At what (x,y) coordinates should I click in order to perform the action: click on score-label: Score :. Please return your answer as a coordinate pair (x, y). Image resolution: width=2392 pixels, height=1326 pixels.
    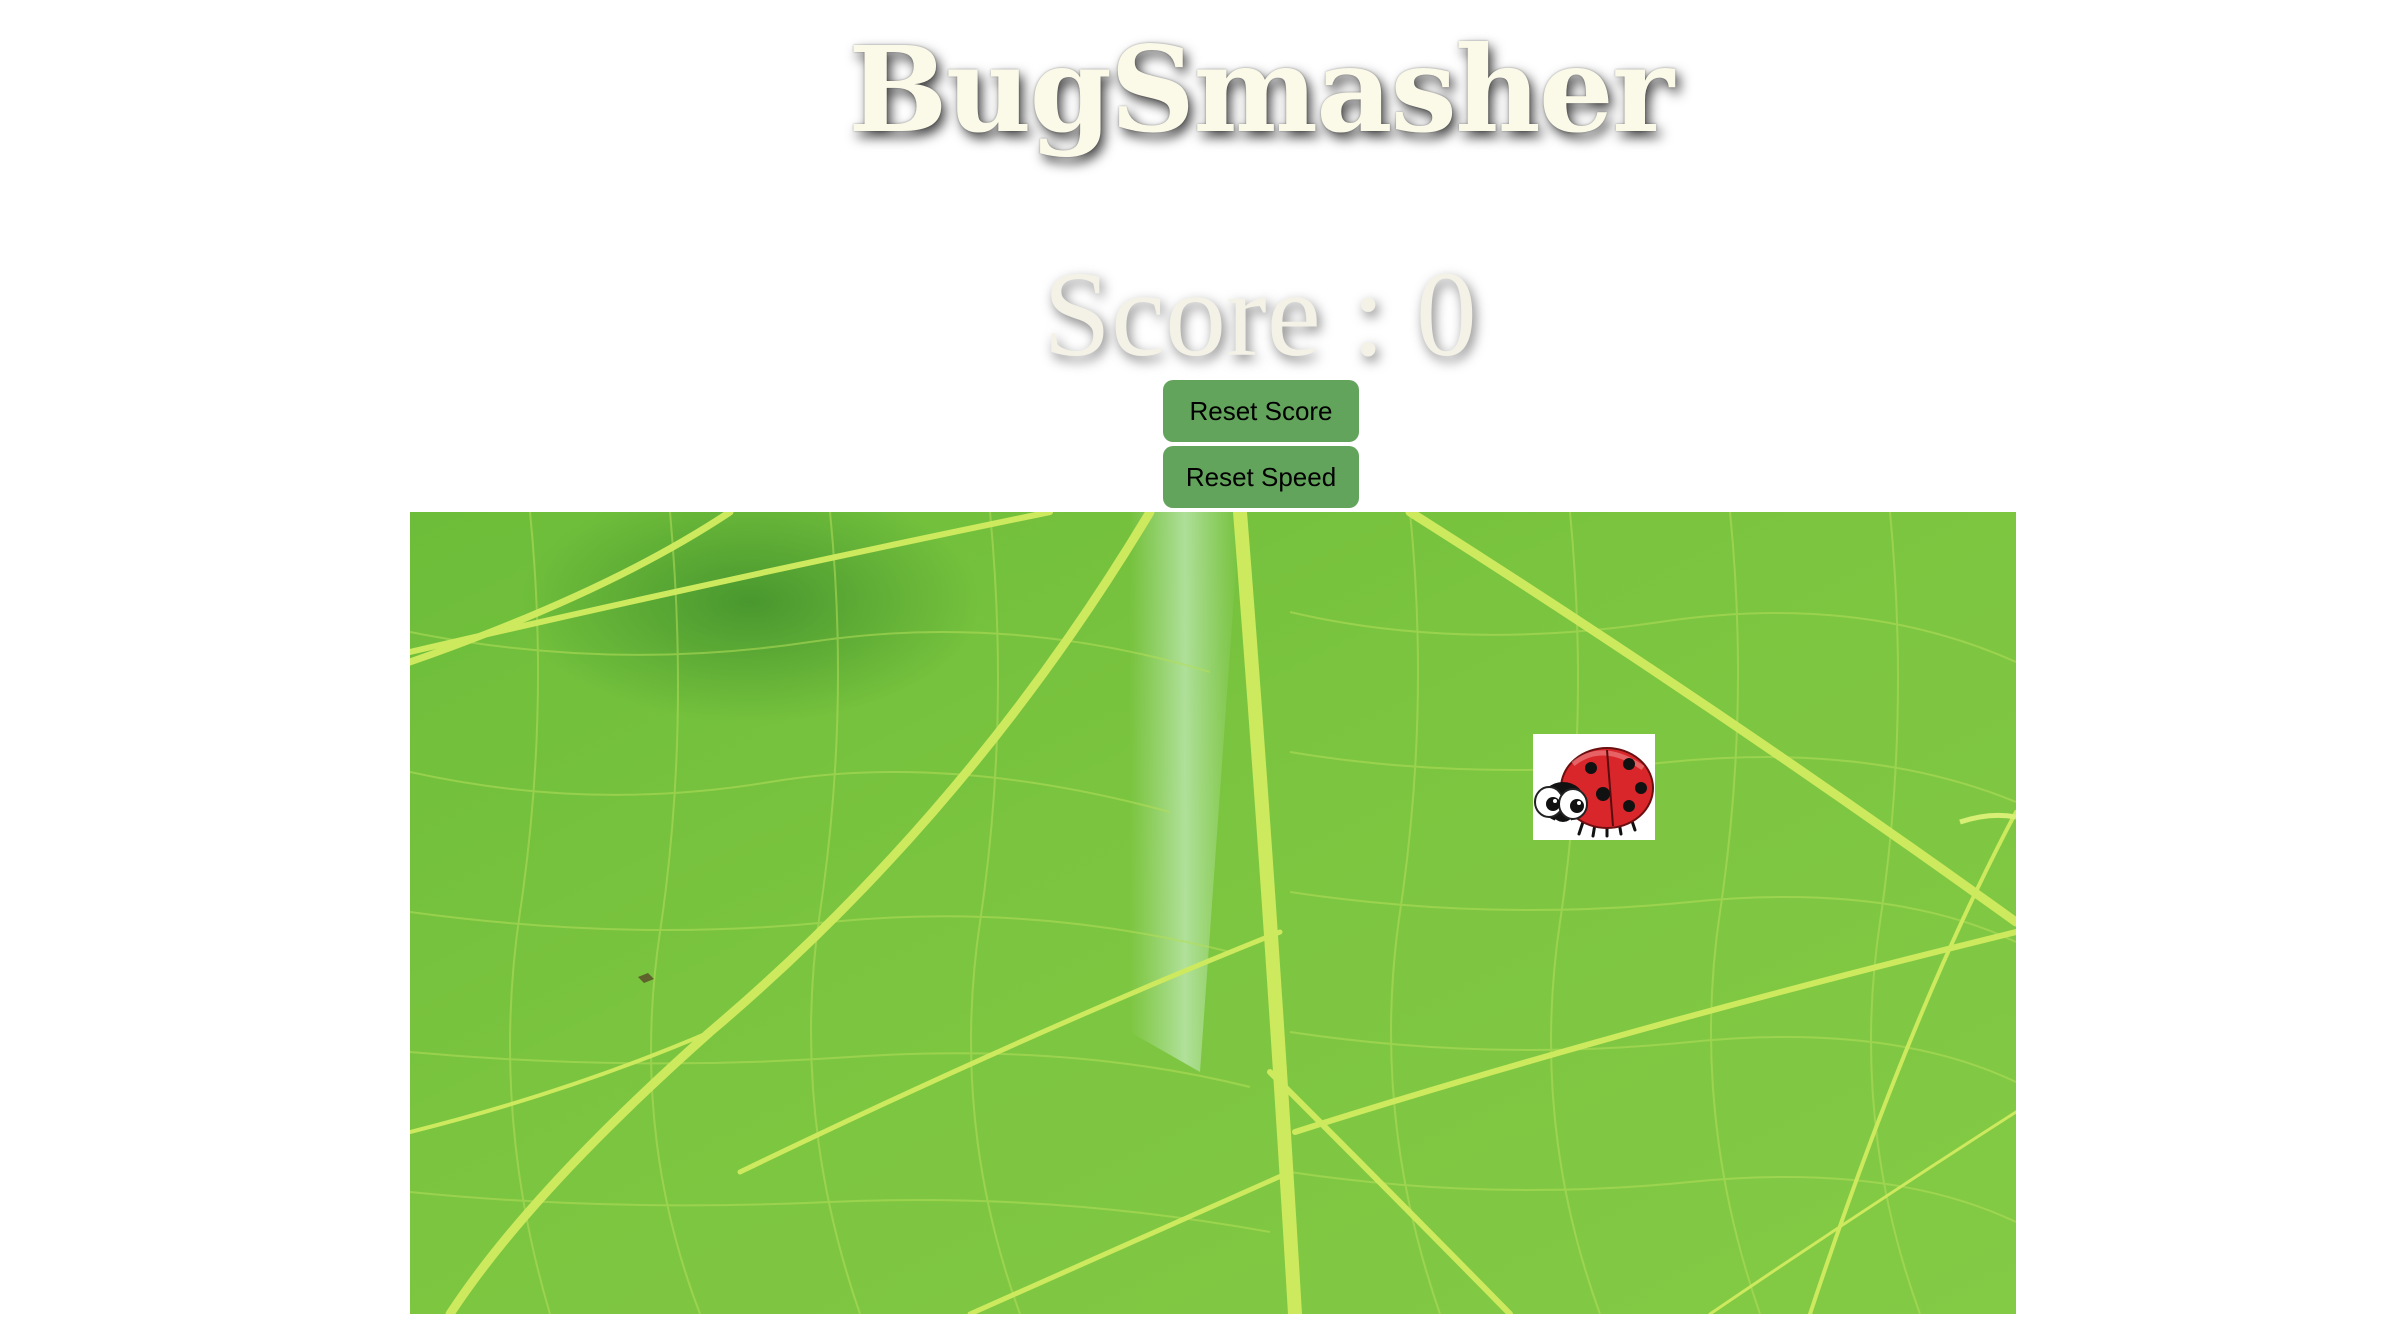
    Looking at the image, I should click on (1229, 314).